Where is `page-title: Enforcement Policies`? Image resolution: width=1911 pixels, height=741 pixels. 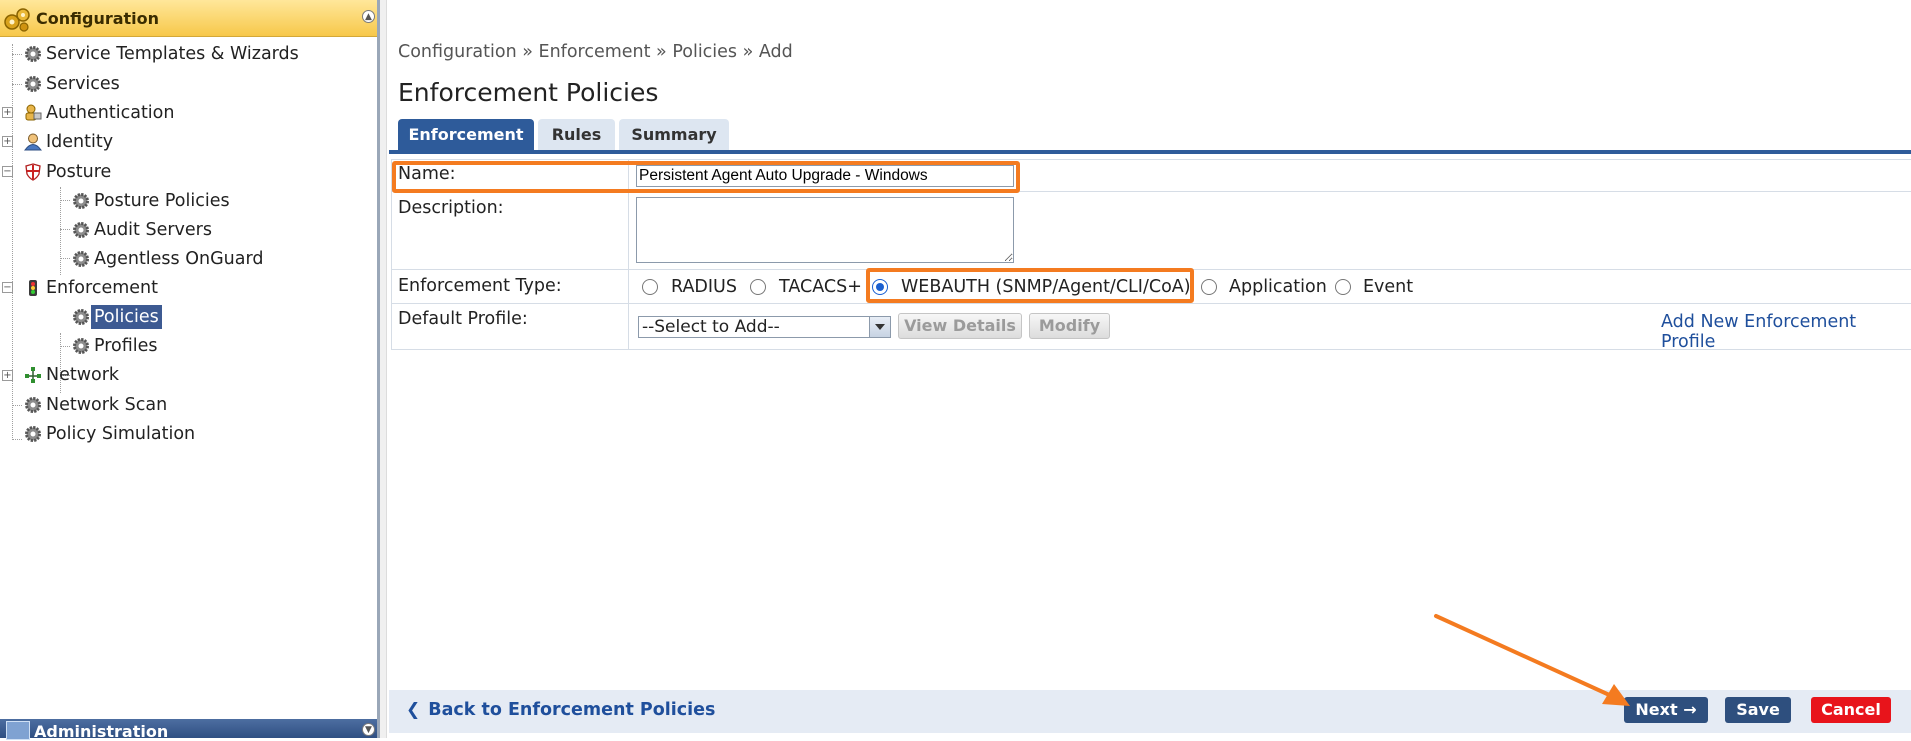 page-title: Enforcement Policies is located at coordinates (528, 92).